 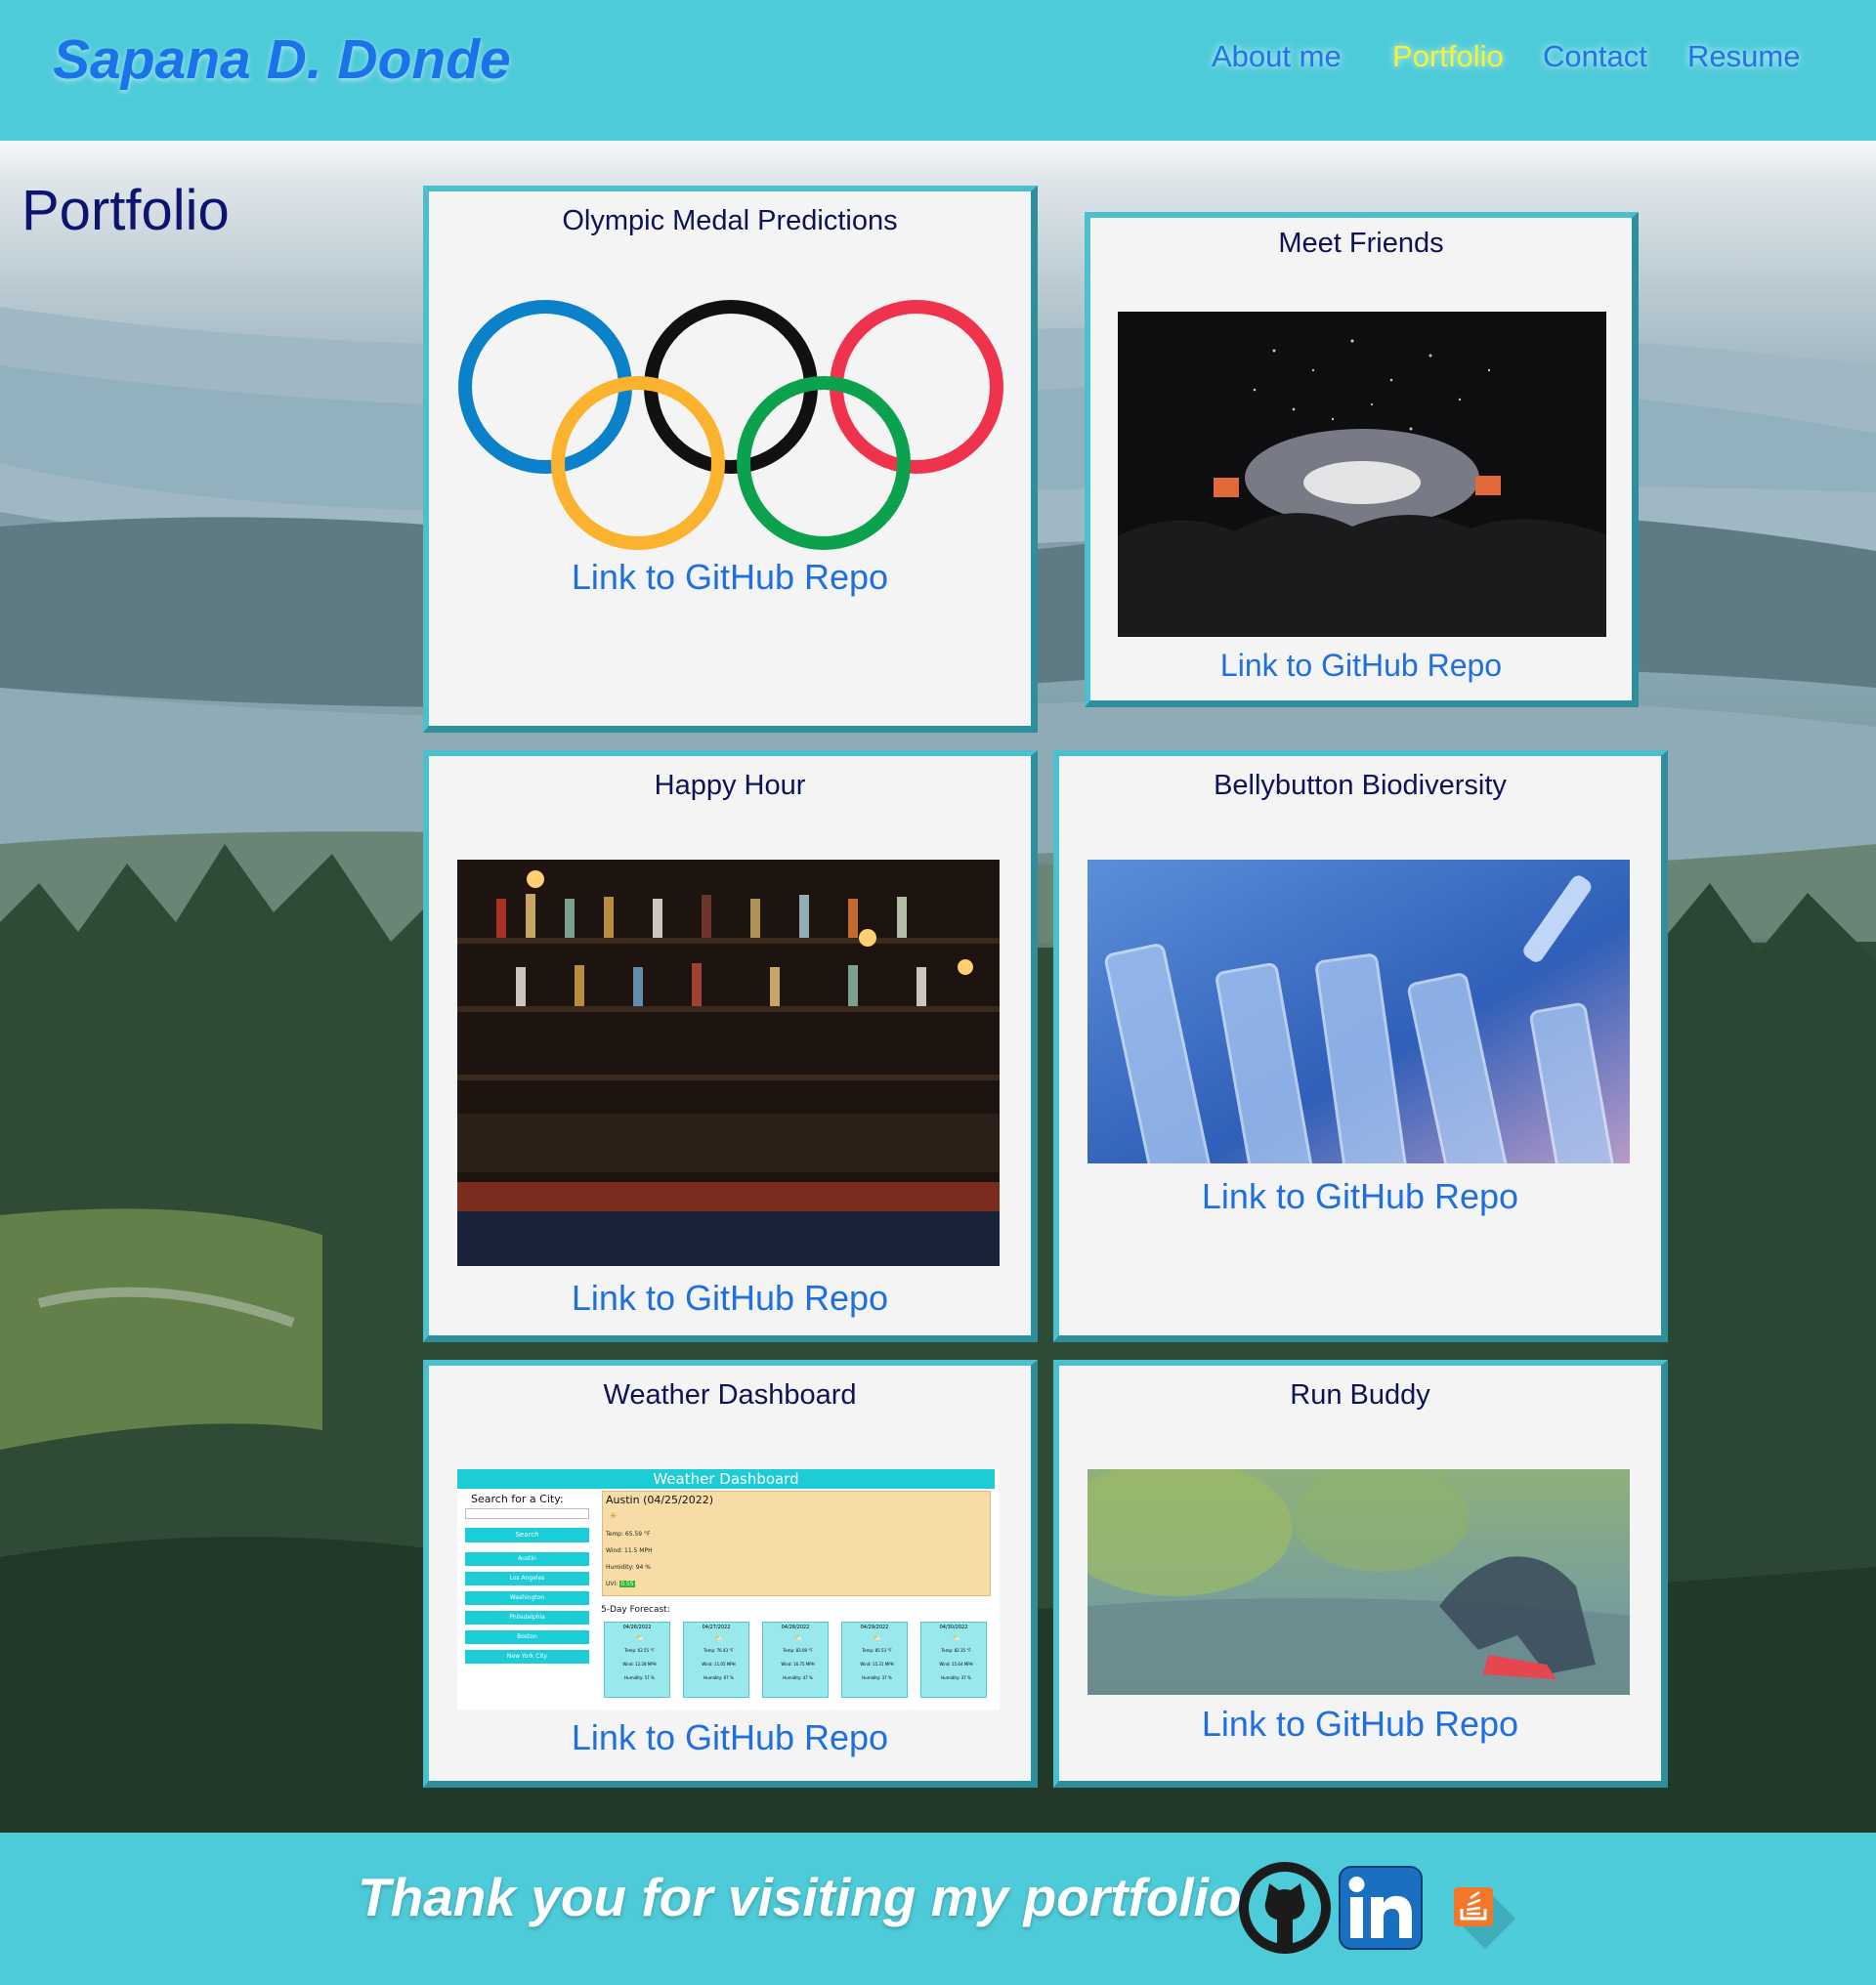 I want to click on forecast-wind: Wind: 15.64 MPH, so click(x=956, y=1664).